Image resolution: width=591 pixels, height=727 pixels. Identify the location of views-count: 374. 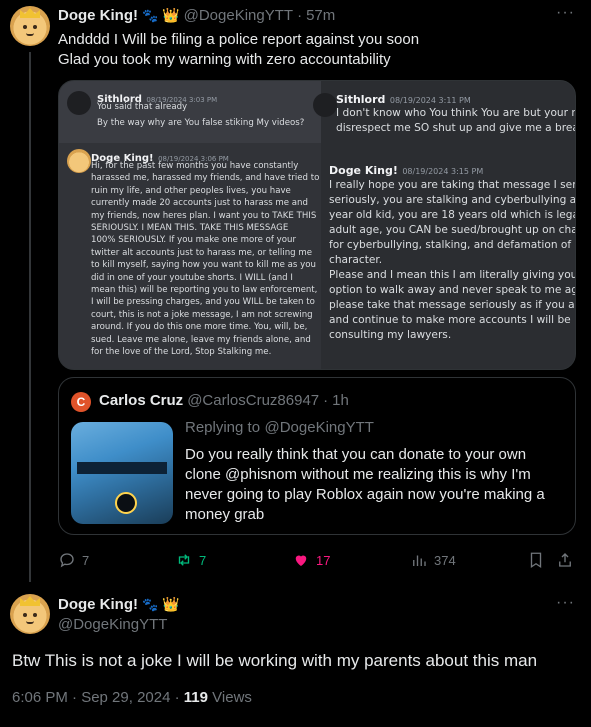
(445, 560).